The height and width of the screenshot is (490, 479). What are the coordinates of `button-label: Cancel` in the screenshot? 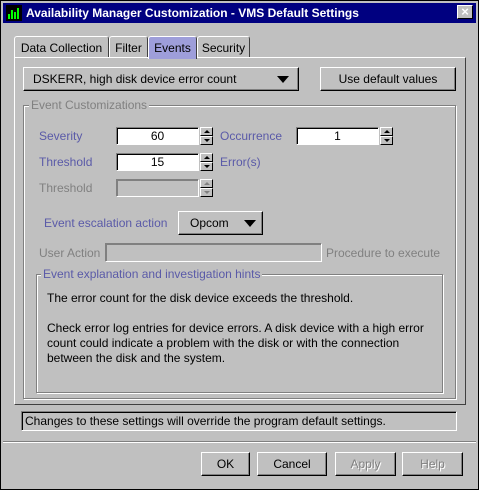 It's located at (292, 464).